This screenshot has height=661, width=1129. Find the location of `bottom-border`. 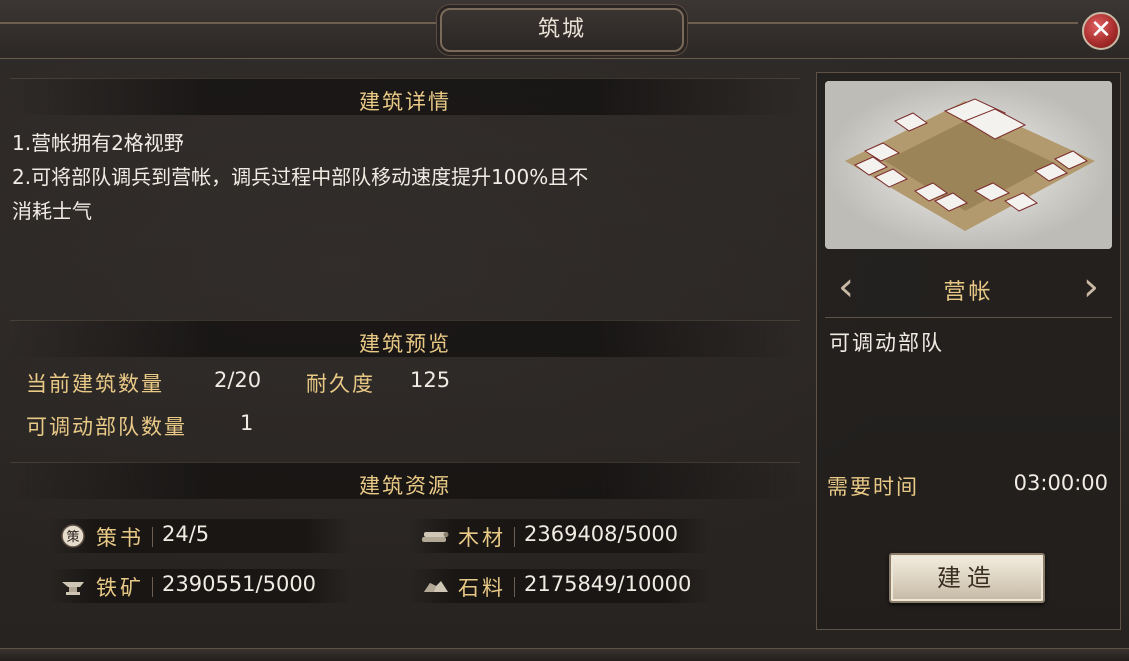

bottom-border is located at coordinates (564, 654).